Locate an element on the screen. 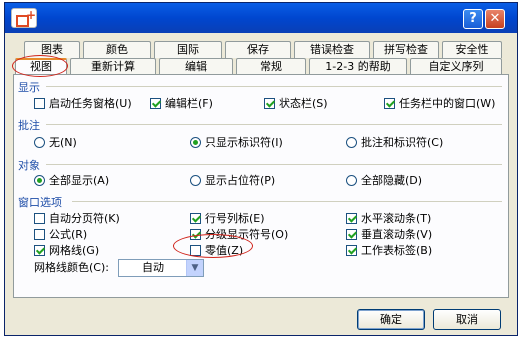 This screenshot has width=528, height=343. annotation-circle-view-tab is located at coordinates (40, 66).